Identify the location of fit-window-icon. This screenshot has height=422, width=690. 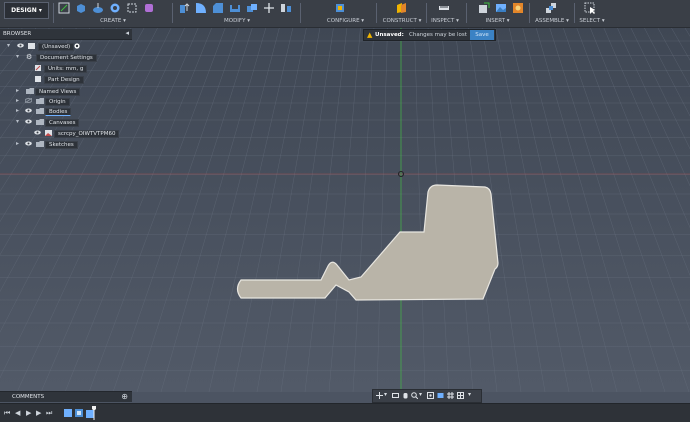
(430, 395).